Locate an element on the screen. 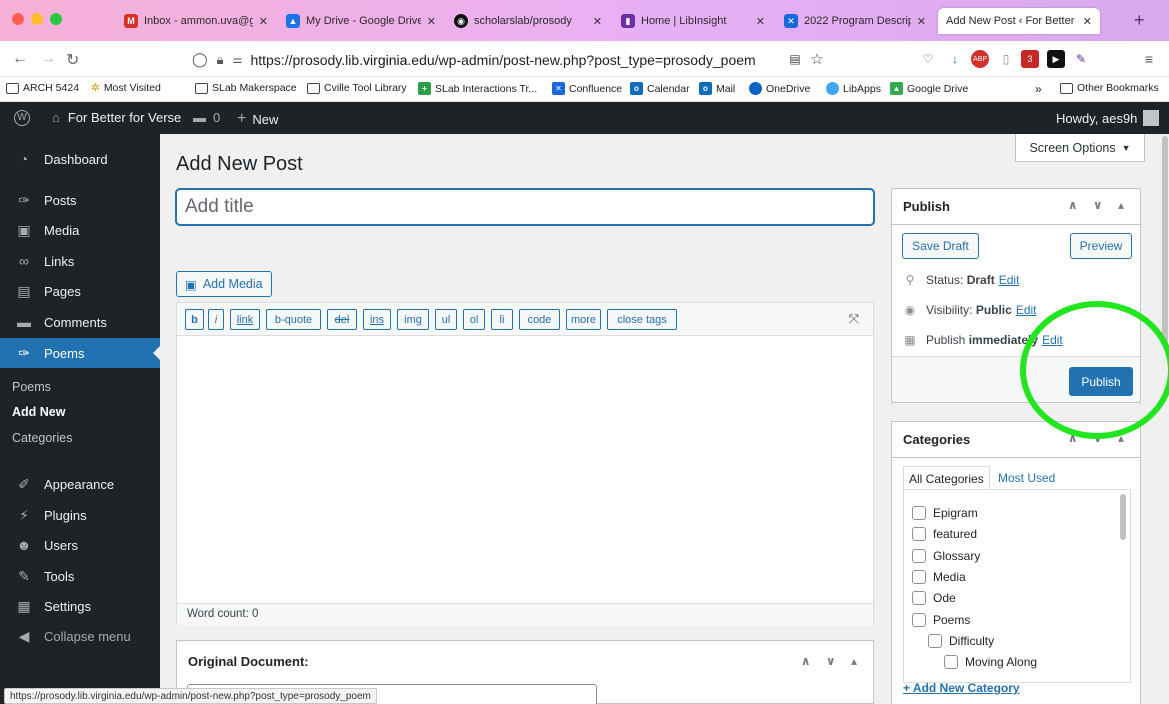 The image size is (1169, 704). post-title-input: Add title is located at coordinates (525, 207).